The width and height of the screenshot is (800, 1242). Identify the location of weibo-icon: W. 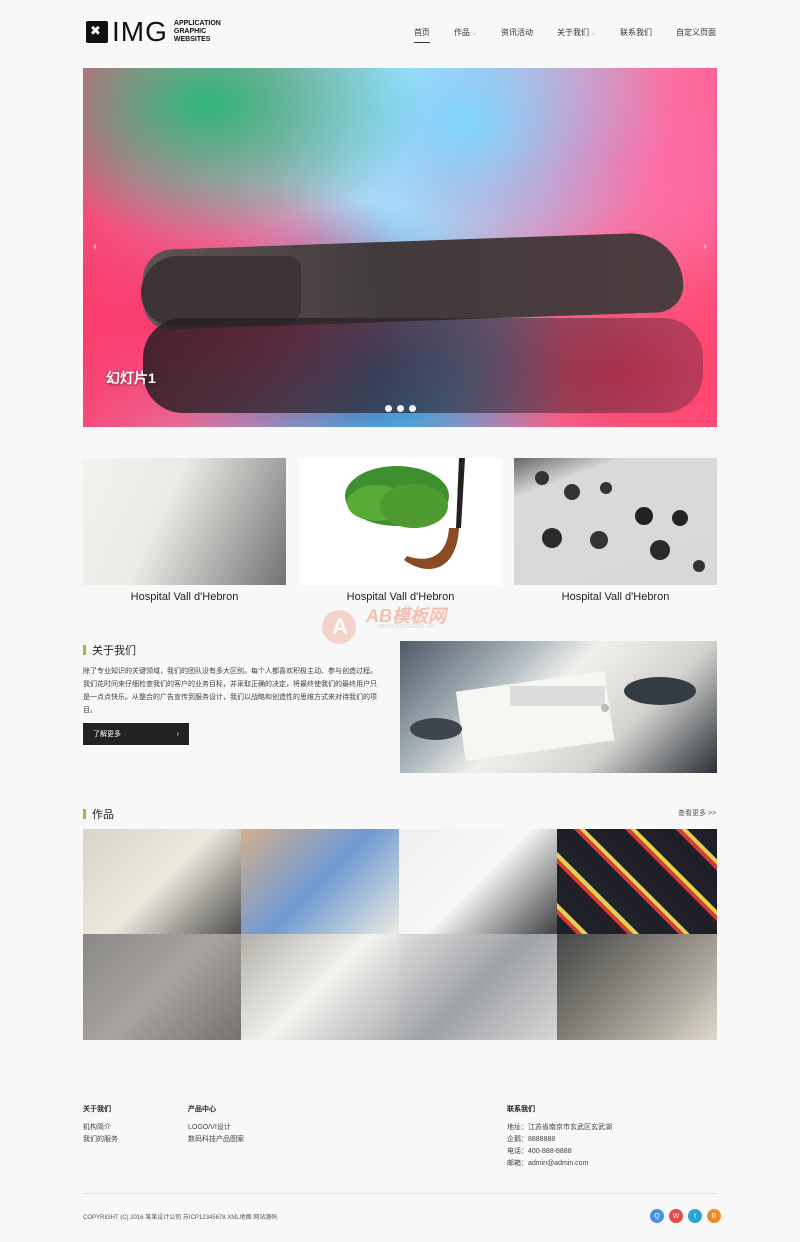
(676, 1216).